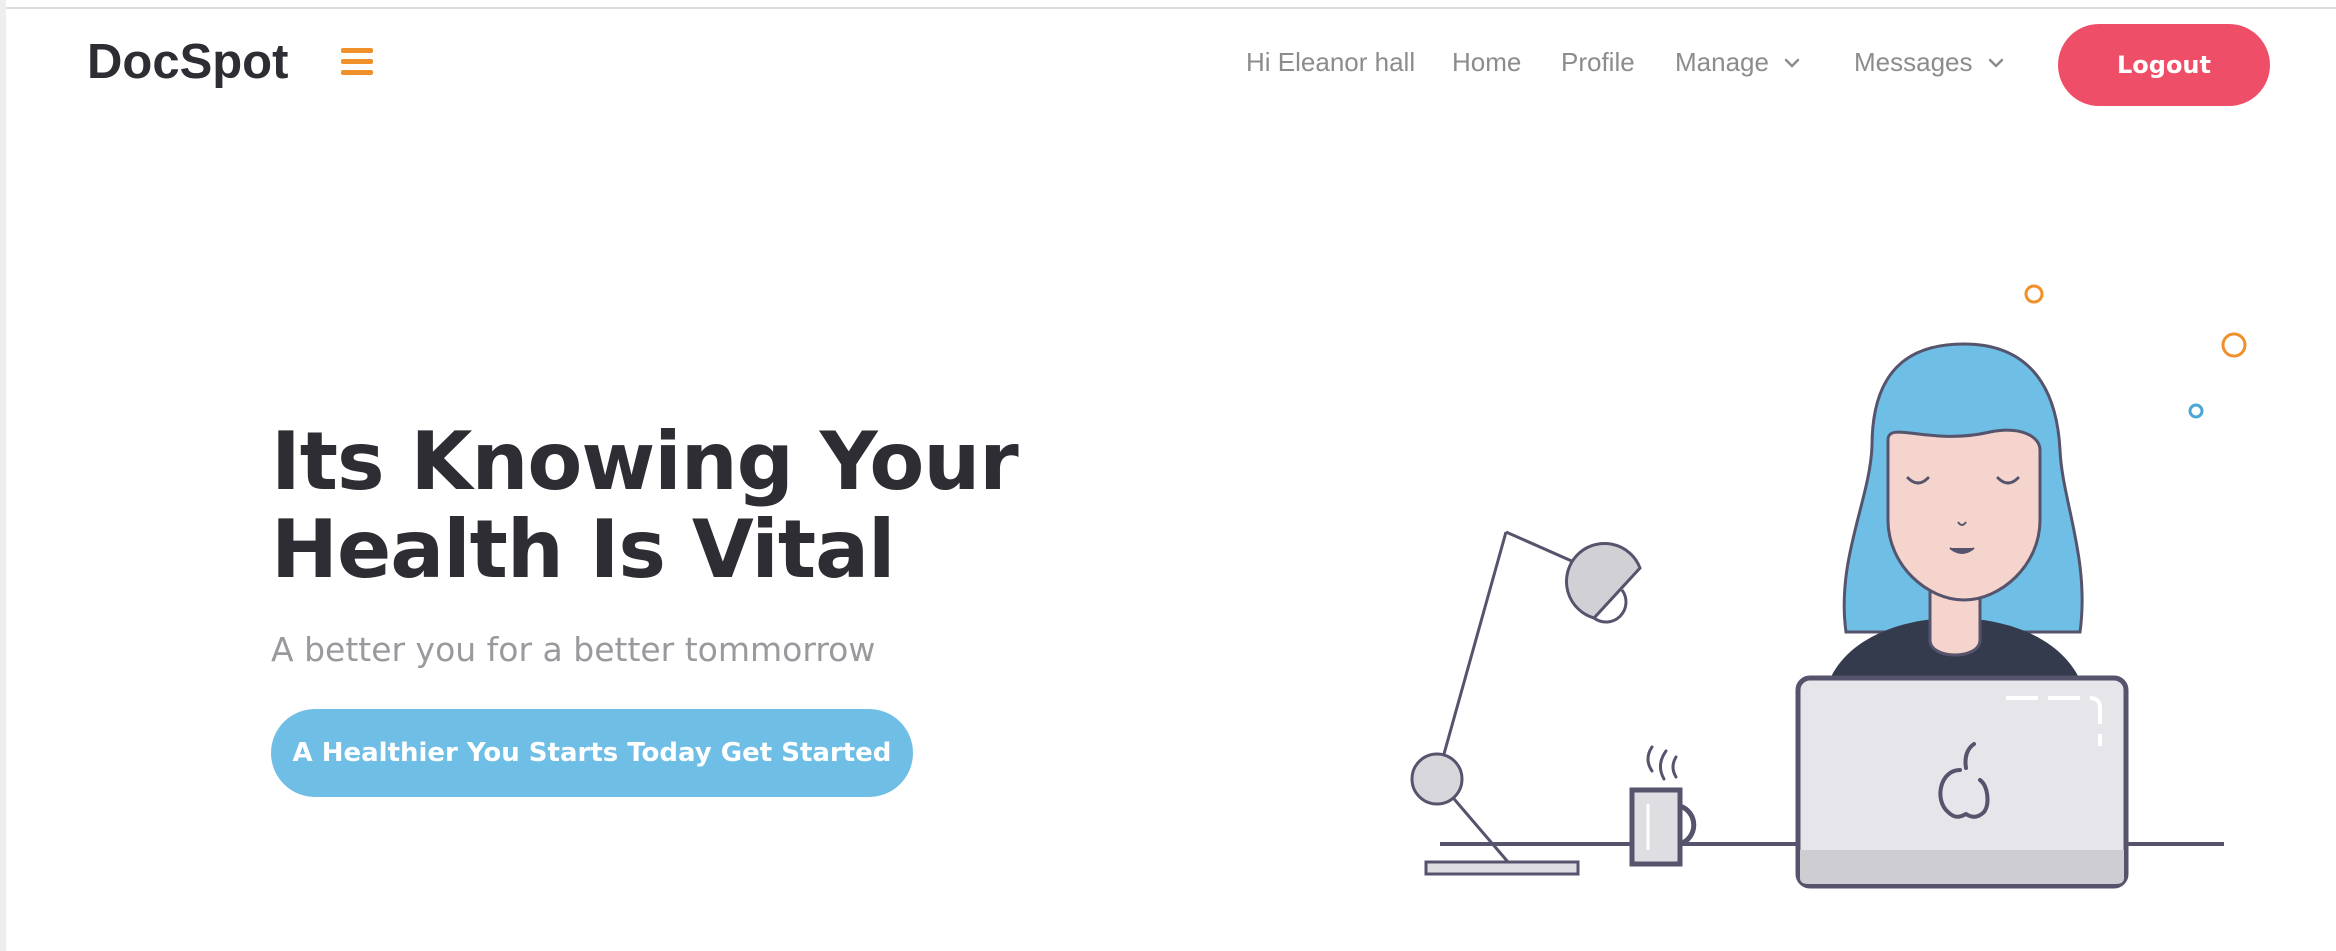 The image size is (2336, 951). What do you see at coordinates (645, 461) in the screenshot?
I see `hero-title-line-1: Its Knowing Your` at bounding box center [645, 461].